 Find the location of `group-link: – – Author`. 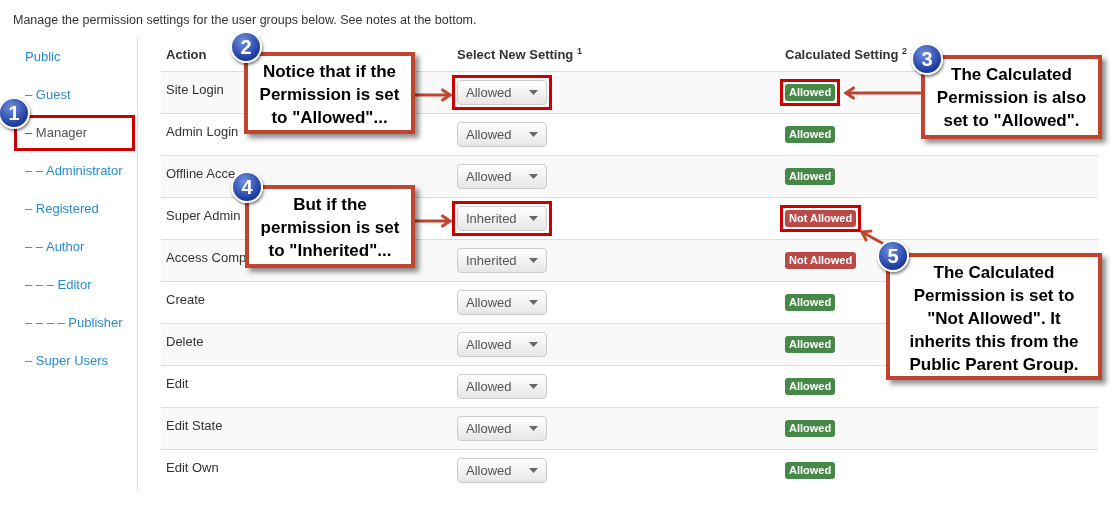

group-link: – – Author is located at coordinates (54, 247).